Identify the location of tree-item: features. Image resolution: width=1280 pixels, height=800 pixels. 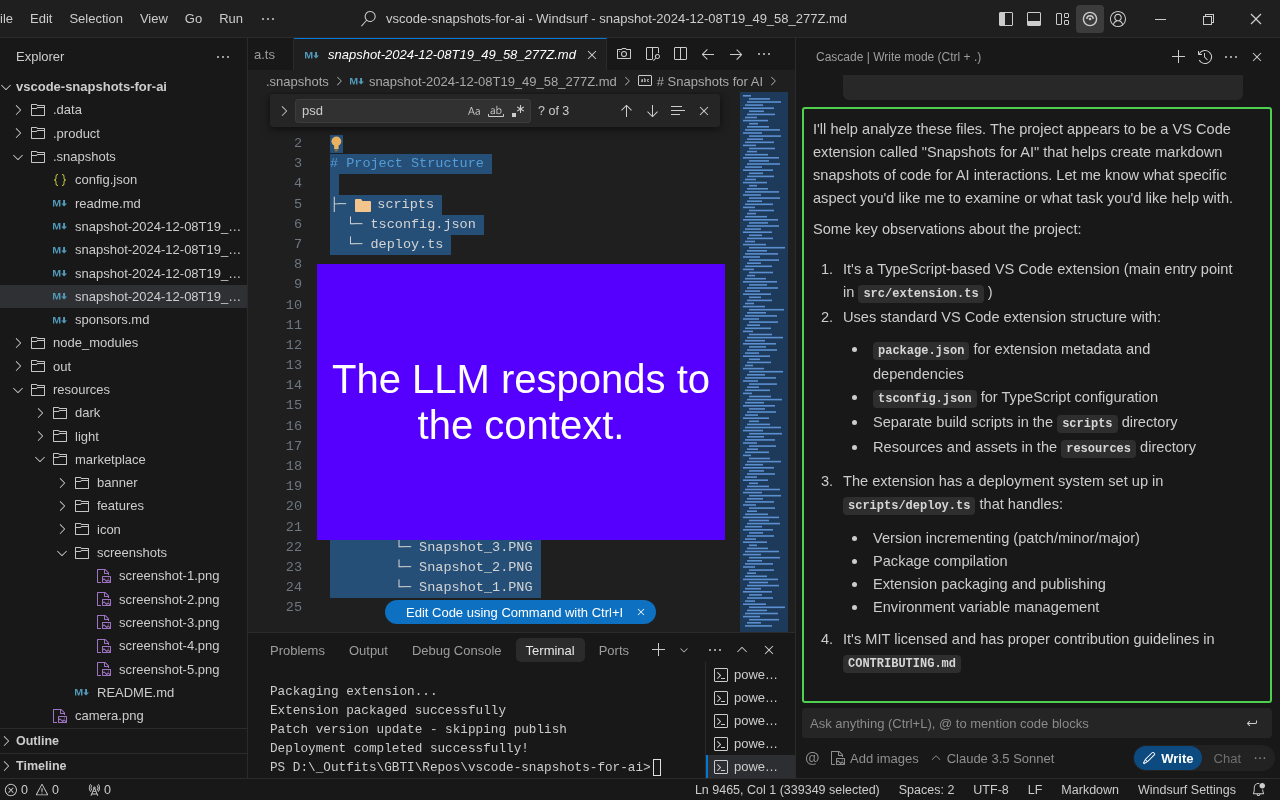
(123, 506).